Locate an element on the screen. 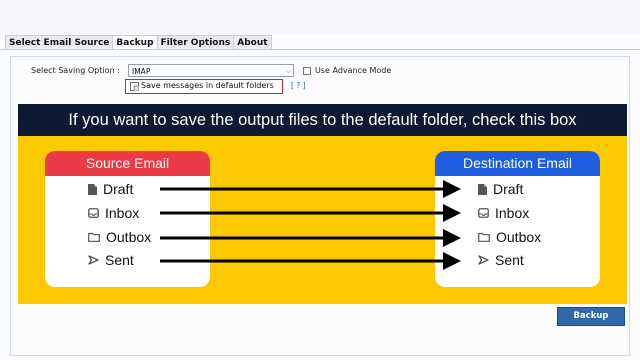 The width and height of the screenshot is (640, 360). backup-button: Backup is located at coordinates (591, 316).